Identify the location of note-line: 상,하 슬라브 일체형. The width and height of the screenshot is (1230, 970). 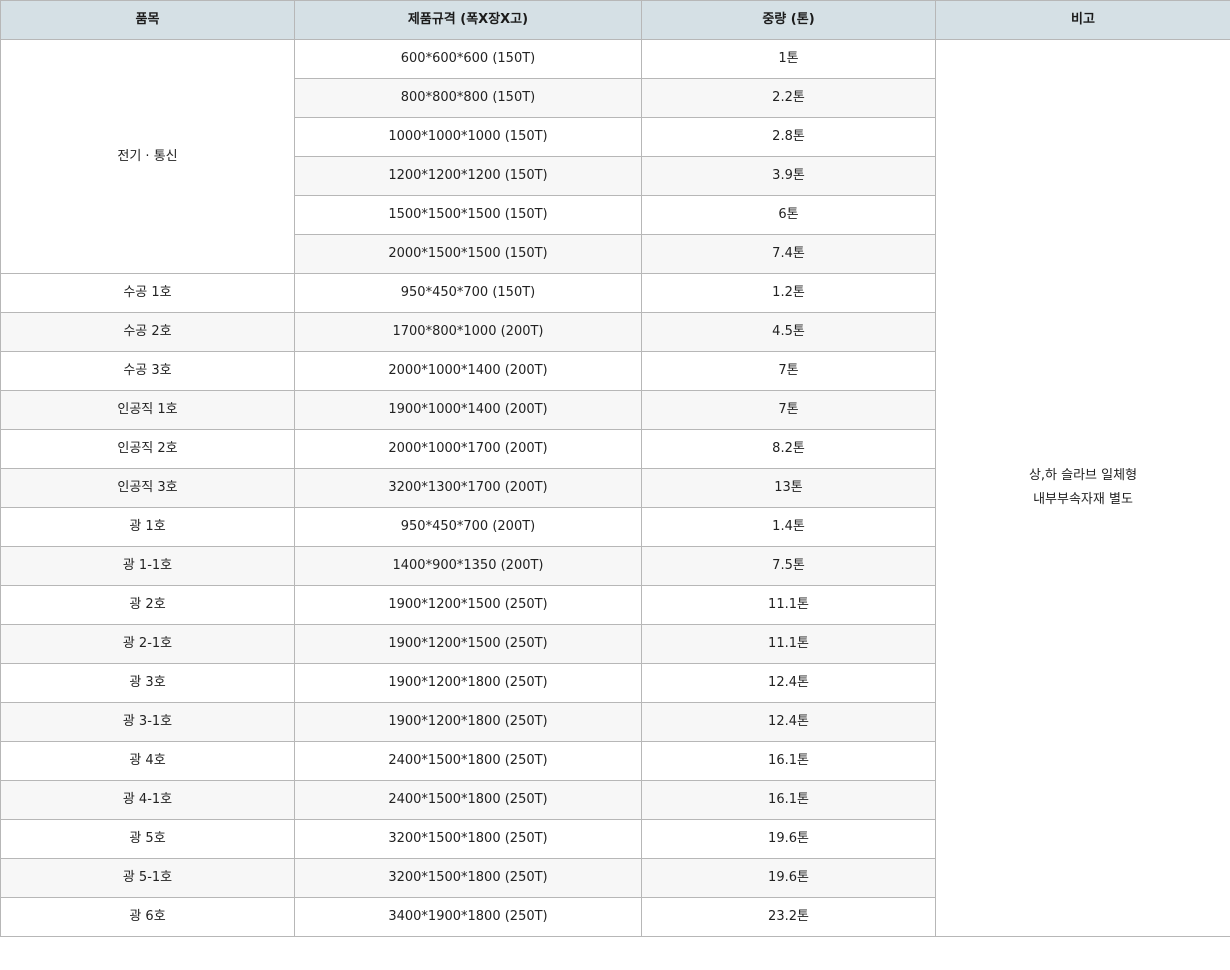
(1083, 475).